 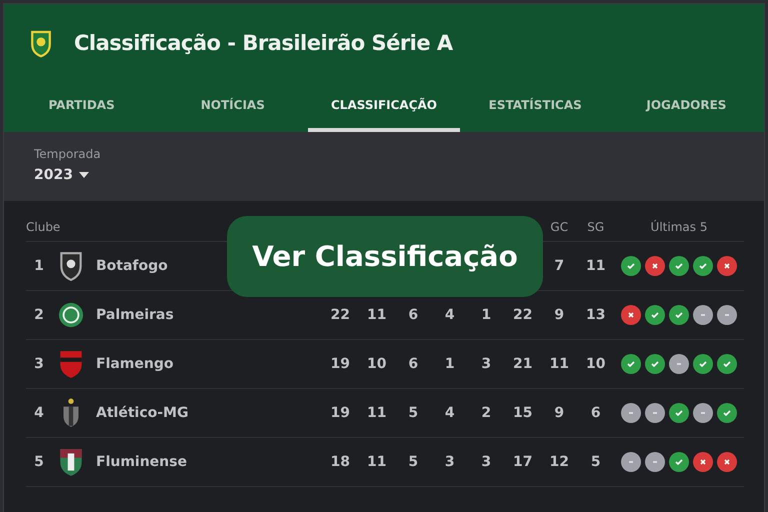 I want to click on position-number: 4, so click(x=39, y=413).